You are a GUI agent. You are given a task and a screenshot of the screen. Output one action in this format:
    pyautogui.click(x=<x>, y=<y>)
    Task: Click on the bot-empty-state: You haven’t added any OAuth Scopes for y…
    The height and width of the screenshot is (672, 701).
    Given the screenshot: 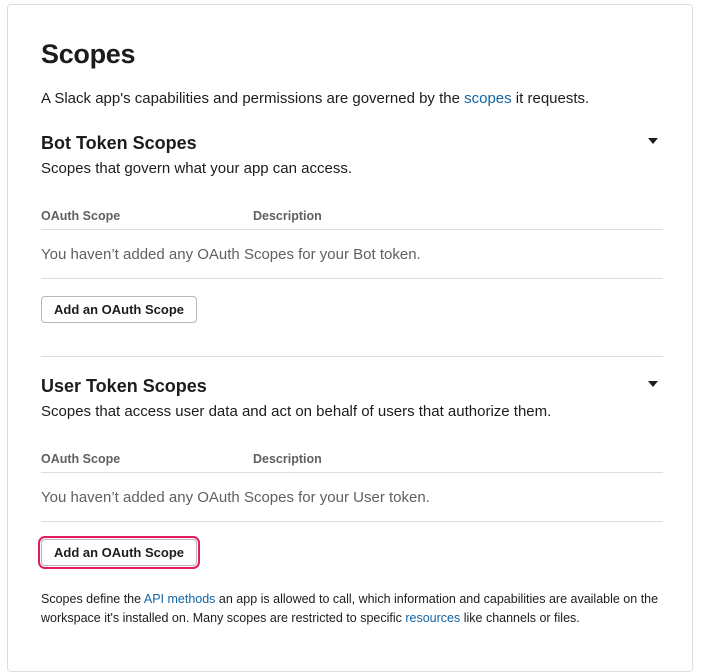 What is the action you would take?
    pyautogui.click(x=231, y=254)
    